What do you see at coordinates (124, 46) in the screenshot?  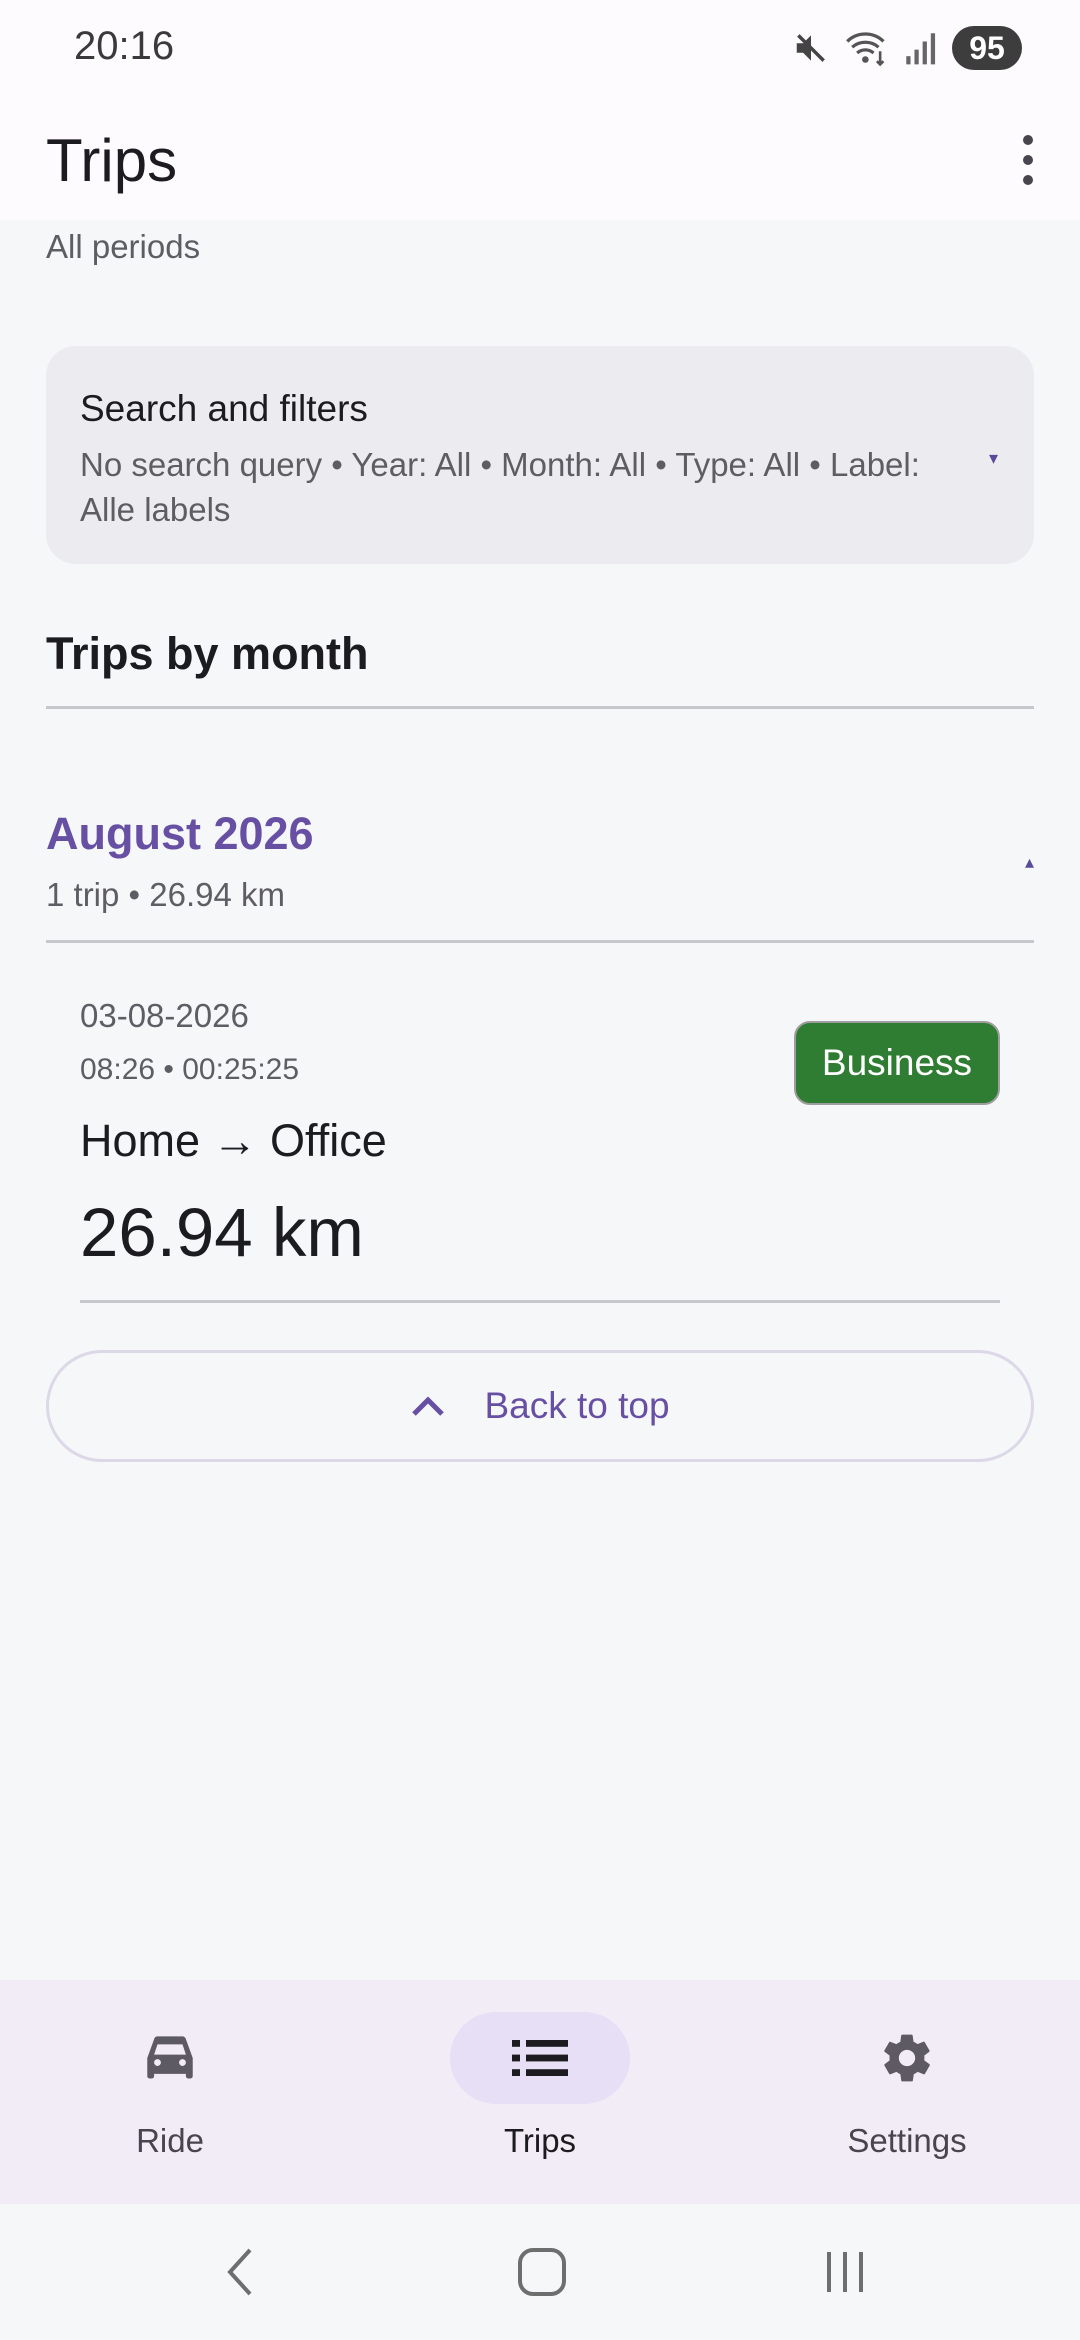 I see `status-time: 20:16` at bounding box center [124, 46].